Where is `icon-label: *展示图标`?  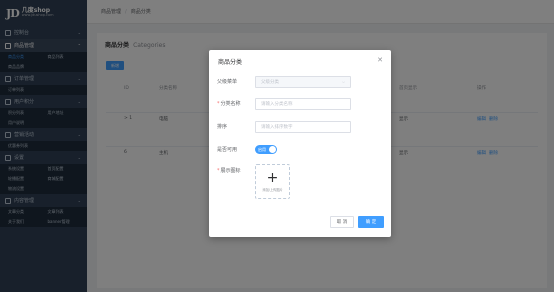 icon-label: *展示图标 is located at coordinates (229, 171).